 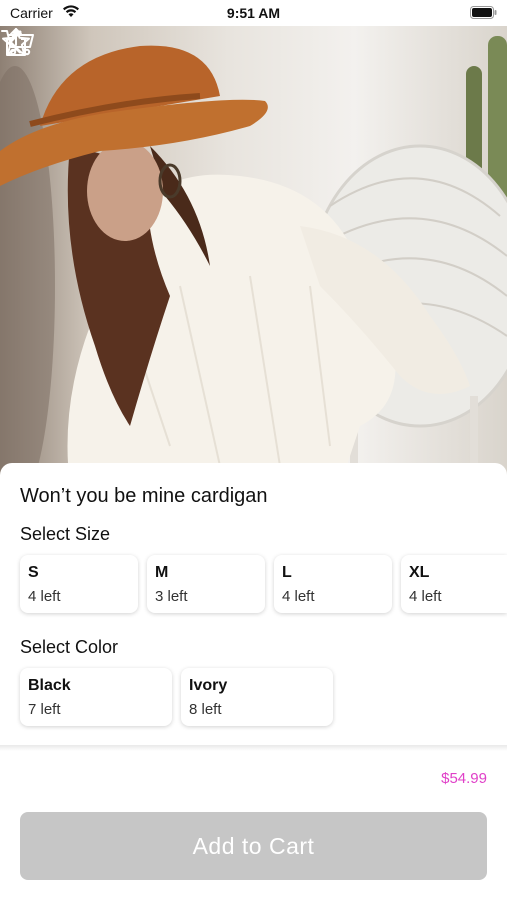 I want to click on clock: 9:51 AM, so click(x=253, y=13).